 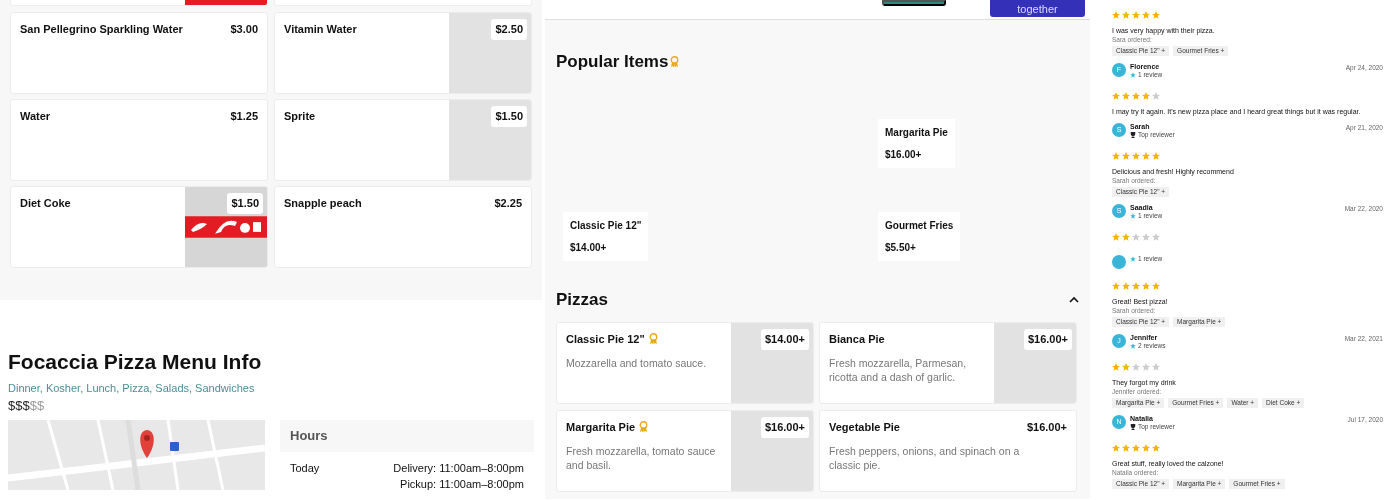 I want to click on menu-card: Snapple peach $2.25, so click(x=403, y=227).